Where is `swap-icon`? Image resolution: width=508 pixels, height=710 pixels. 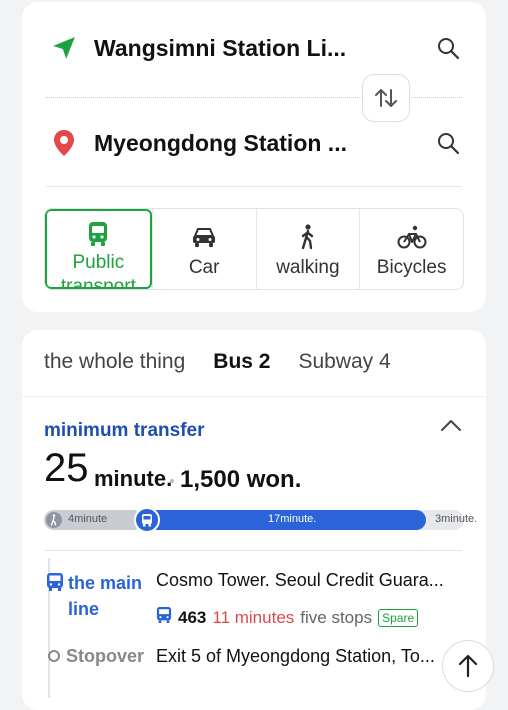
swap-icon is located at coordinates (386, 98).